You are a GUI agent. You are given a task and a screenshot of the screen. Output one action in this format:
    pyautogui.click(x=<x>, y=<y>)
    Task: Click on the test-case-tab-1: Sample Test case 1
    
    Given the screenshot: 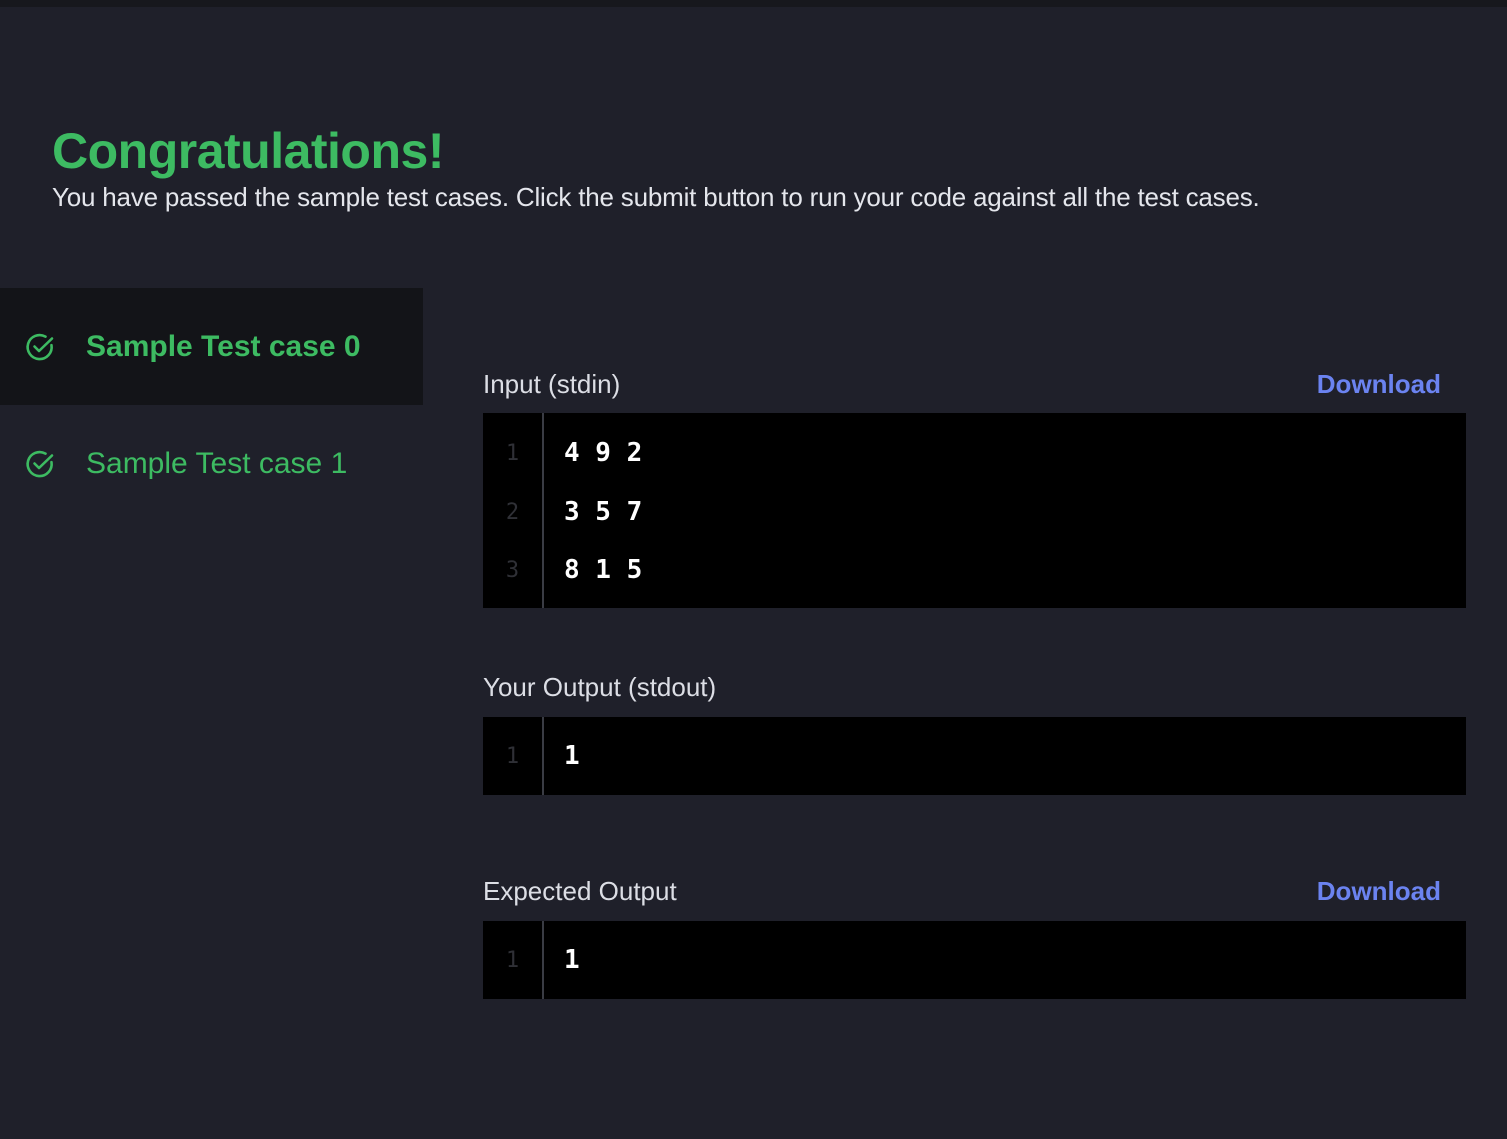 What is the action you would take?
    pyautogui.click(x=211, y=463)
    